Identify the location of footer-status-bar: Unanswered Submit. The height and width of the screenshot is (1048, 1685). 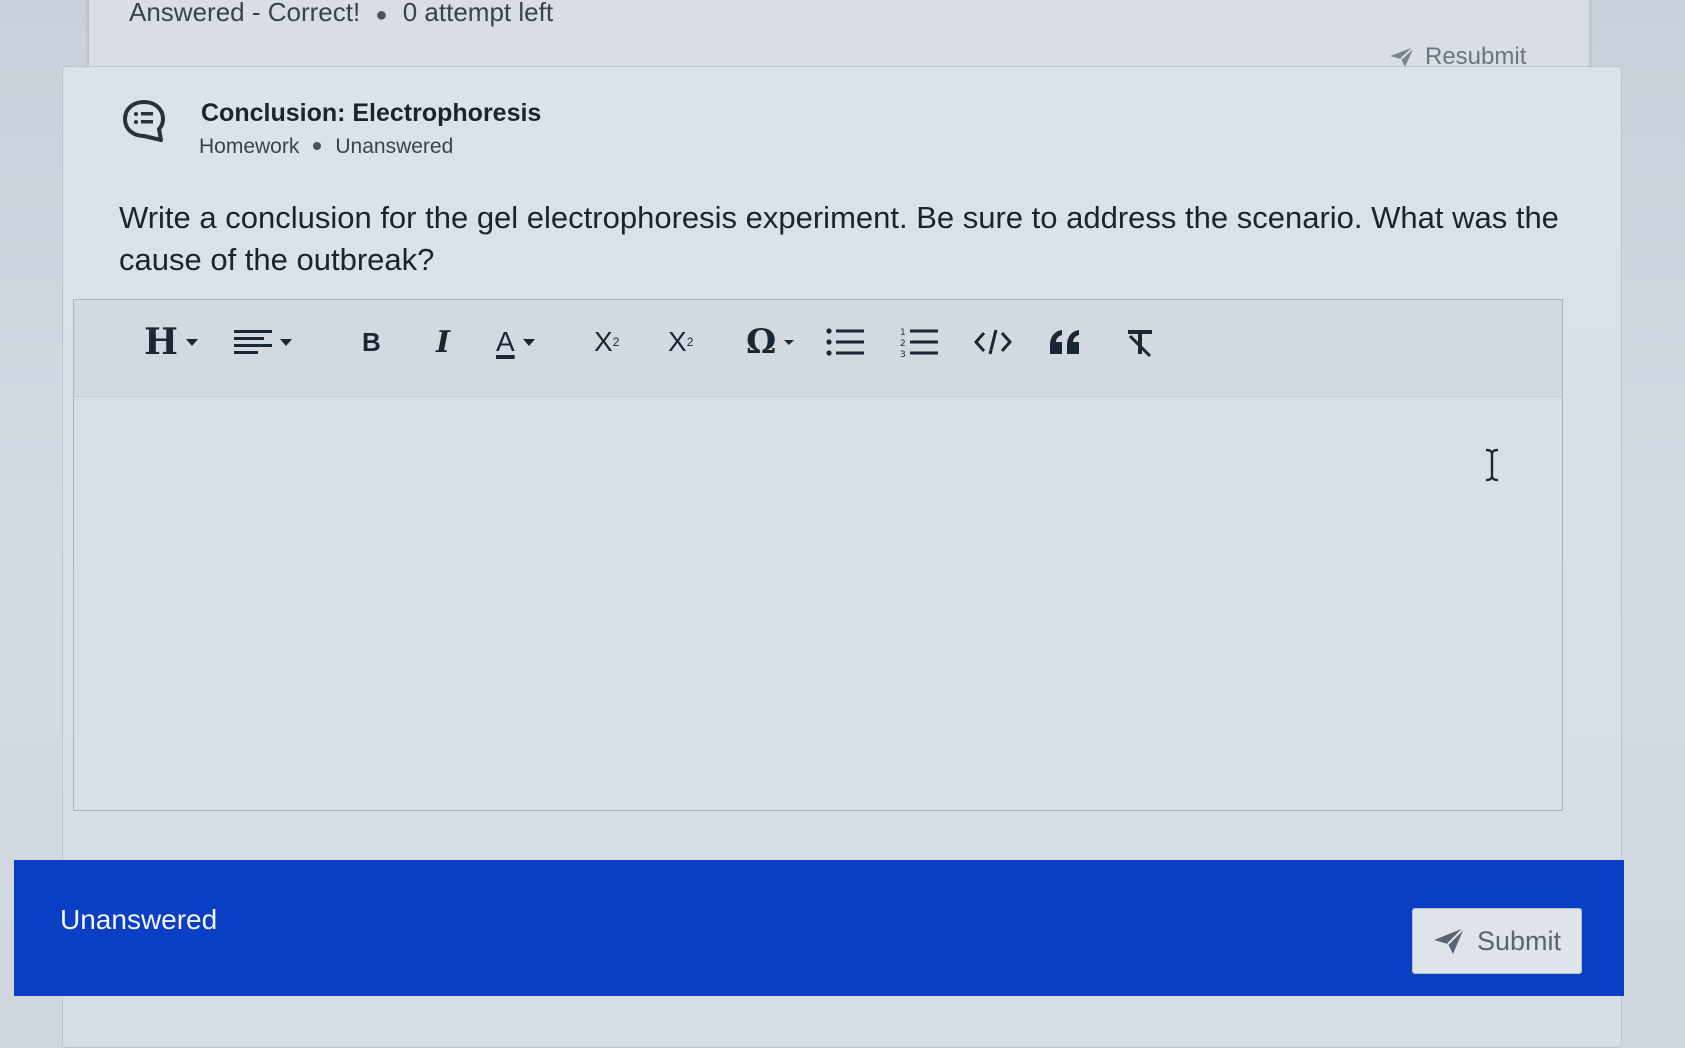
(819, 928).